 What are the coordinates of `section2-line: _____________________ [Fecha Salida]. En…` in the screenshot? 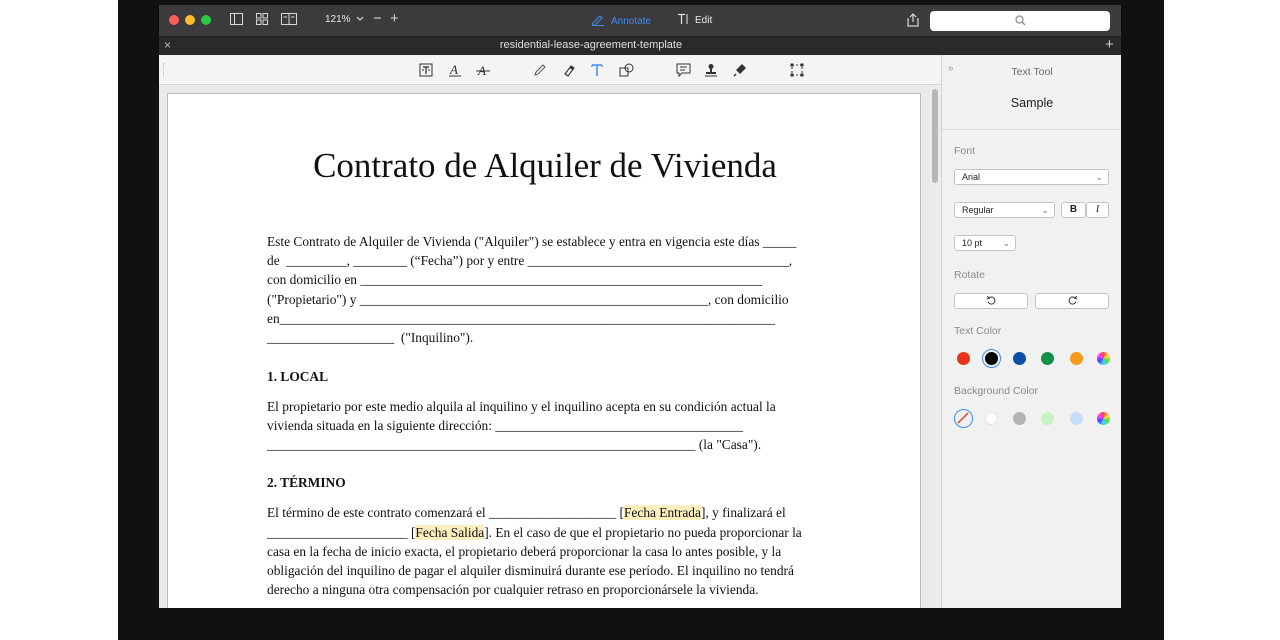 It's located at (534, 533).